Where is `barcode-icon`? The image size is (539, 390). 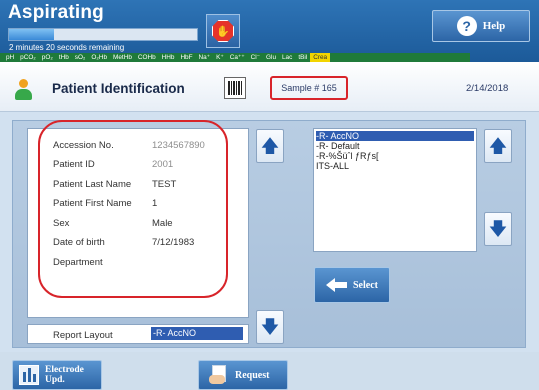
barcode-icon is located at coordinates (235, 88).